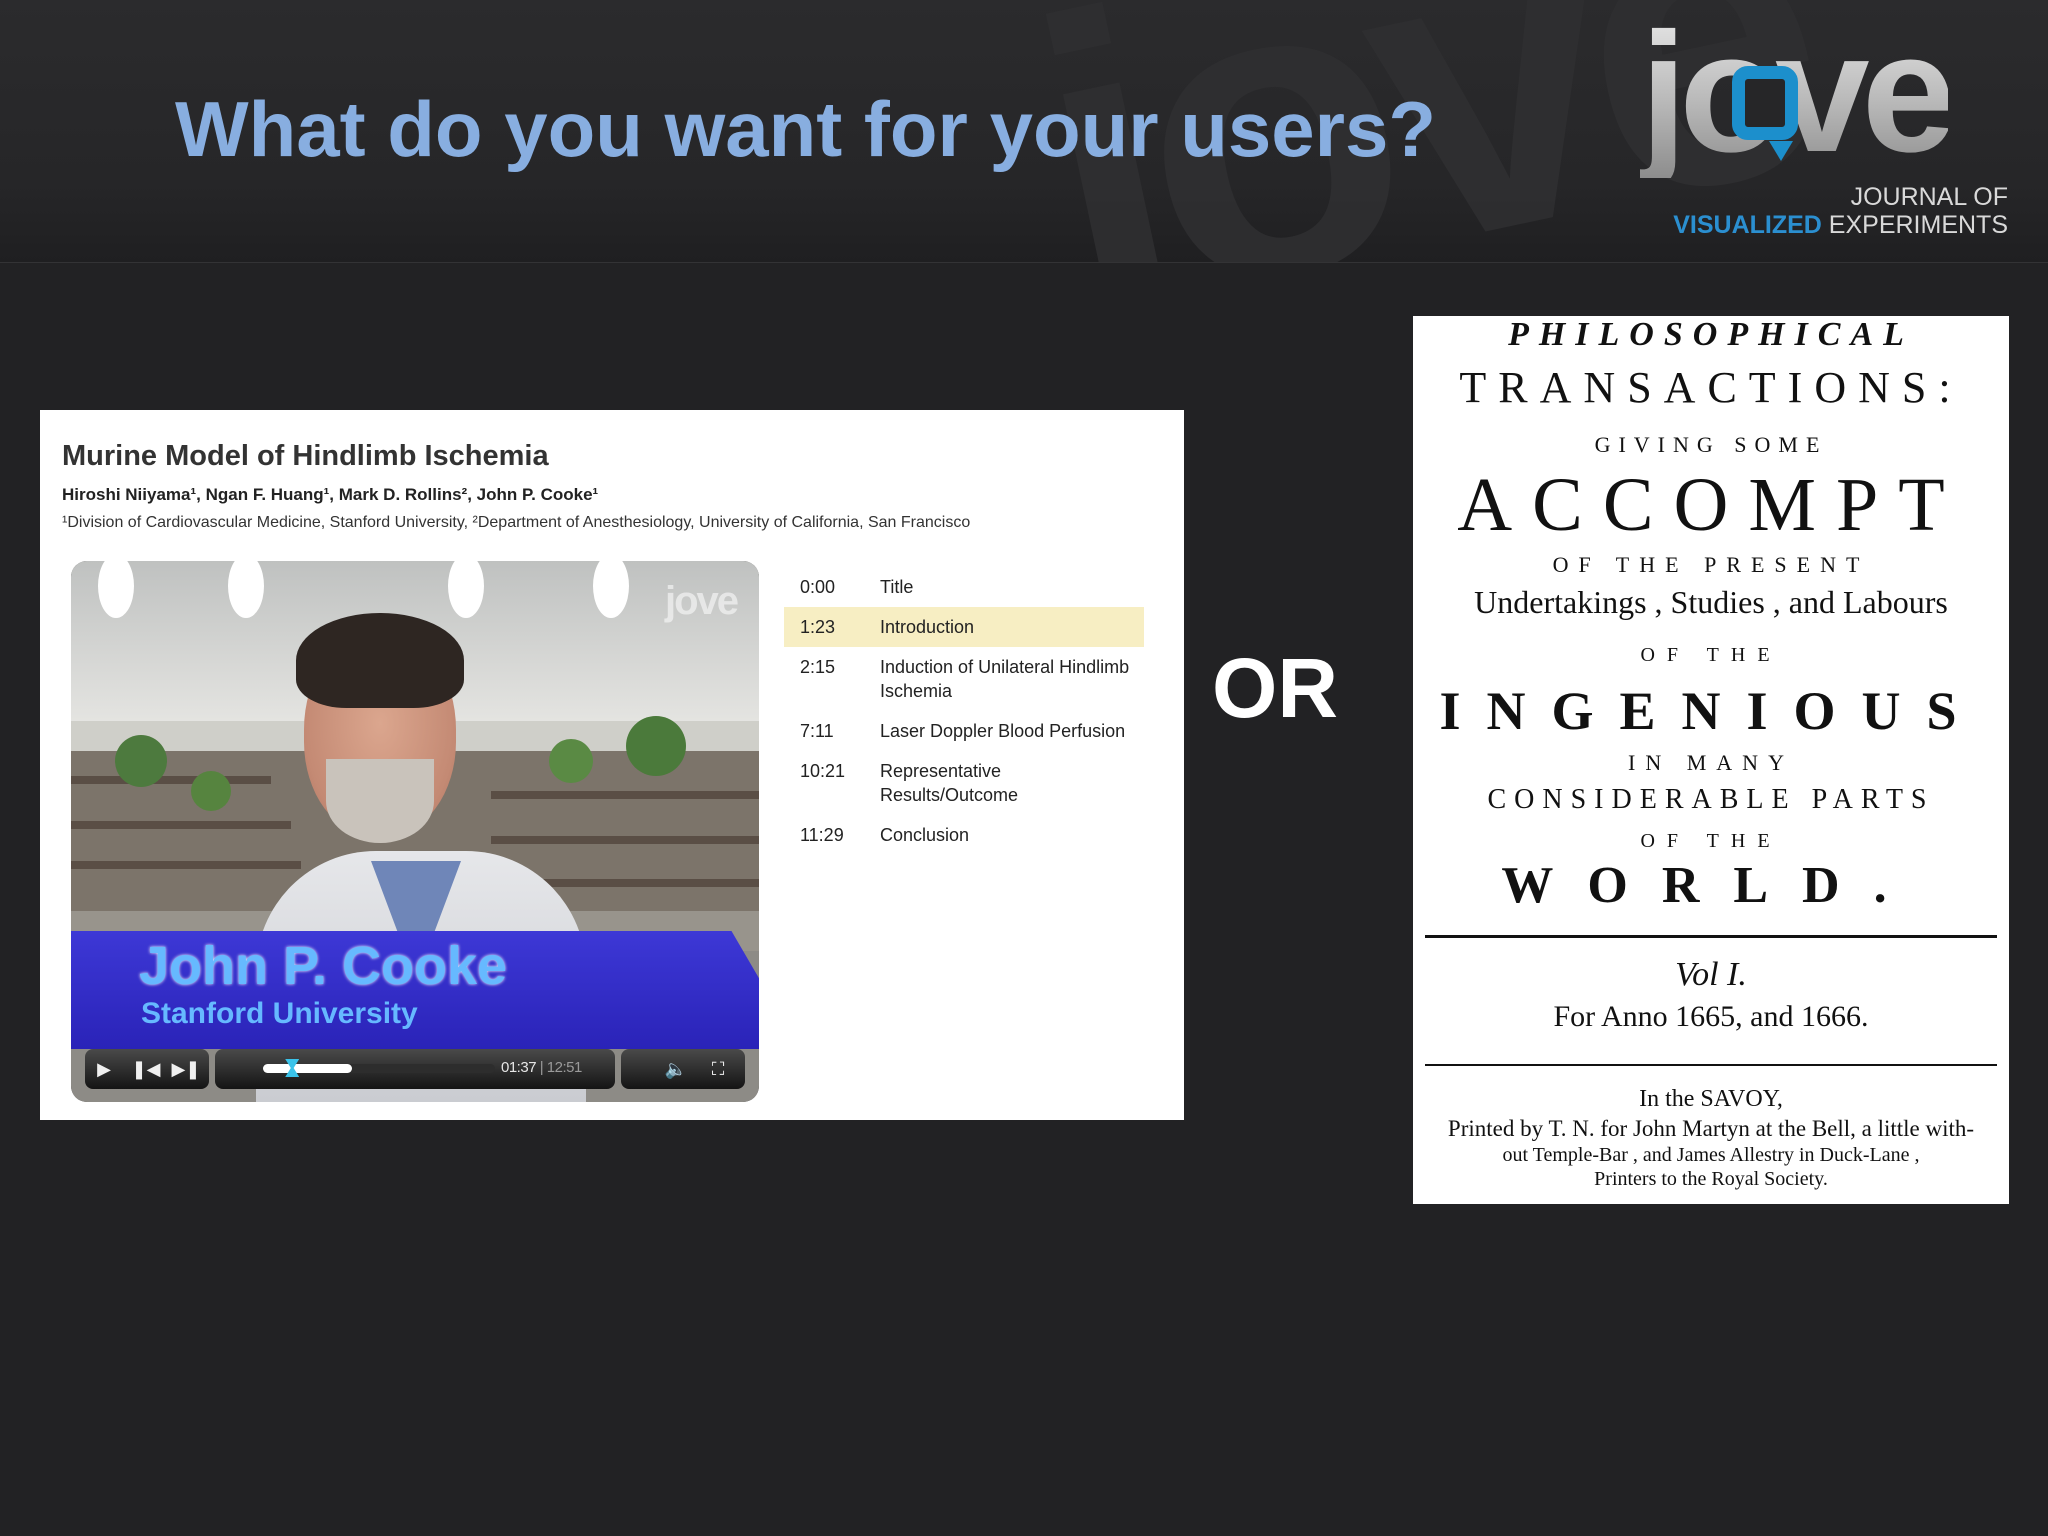 This screenshot has width=2048, height=1536. I want to click on chapter-item: 1:23 Introduction, so click(964, 627).